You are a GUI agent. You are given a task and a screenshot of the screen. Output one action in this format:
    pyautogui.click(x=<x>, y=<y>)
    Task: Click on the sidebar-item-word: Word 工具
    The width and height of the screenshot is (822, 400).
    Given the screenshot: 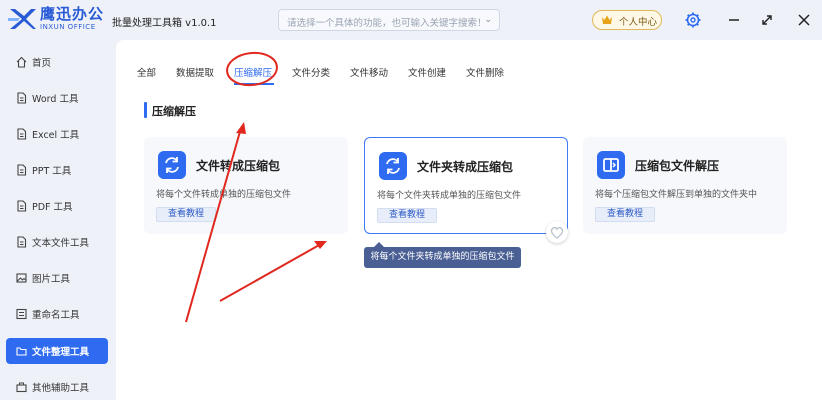 What is the action you would take?
    pyautogui.click(x=57, y=98)
    